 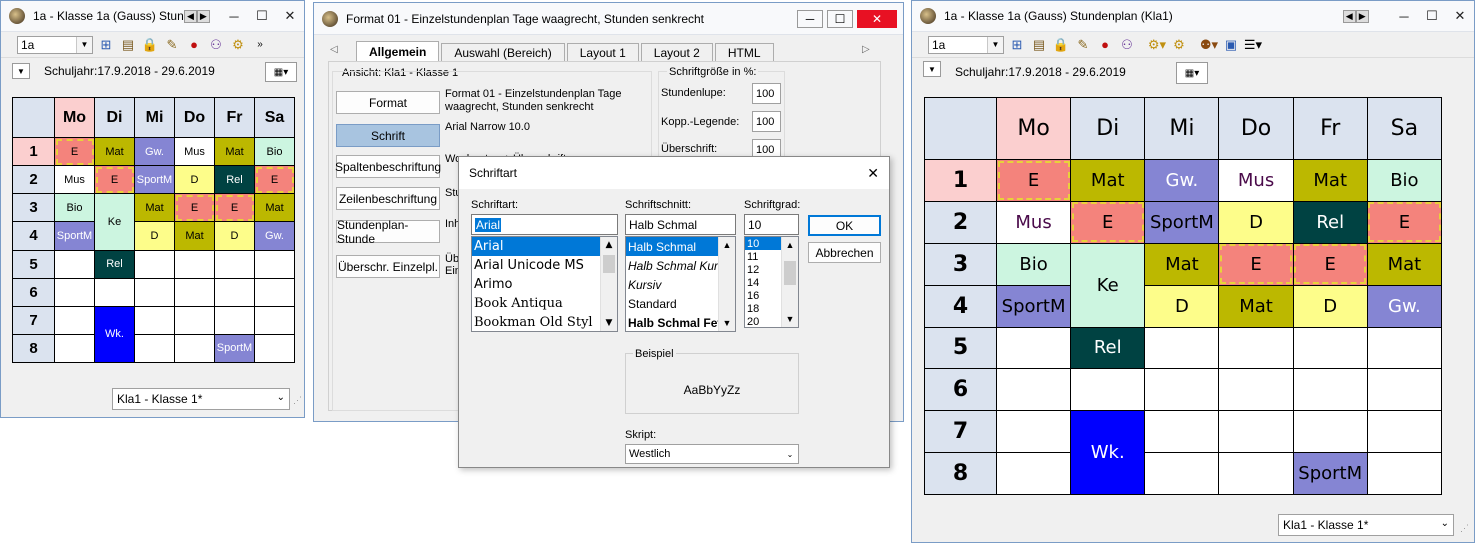 What do you see at coordinates (388, 135) in the screenshot?
I see `schrift-button: Schrift` at bounding box center [388, 135].